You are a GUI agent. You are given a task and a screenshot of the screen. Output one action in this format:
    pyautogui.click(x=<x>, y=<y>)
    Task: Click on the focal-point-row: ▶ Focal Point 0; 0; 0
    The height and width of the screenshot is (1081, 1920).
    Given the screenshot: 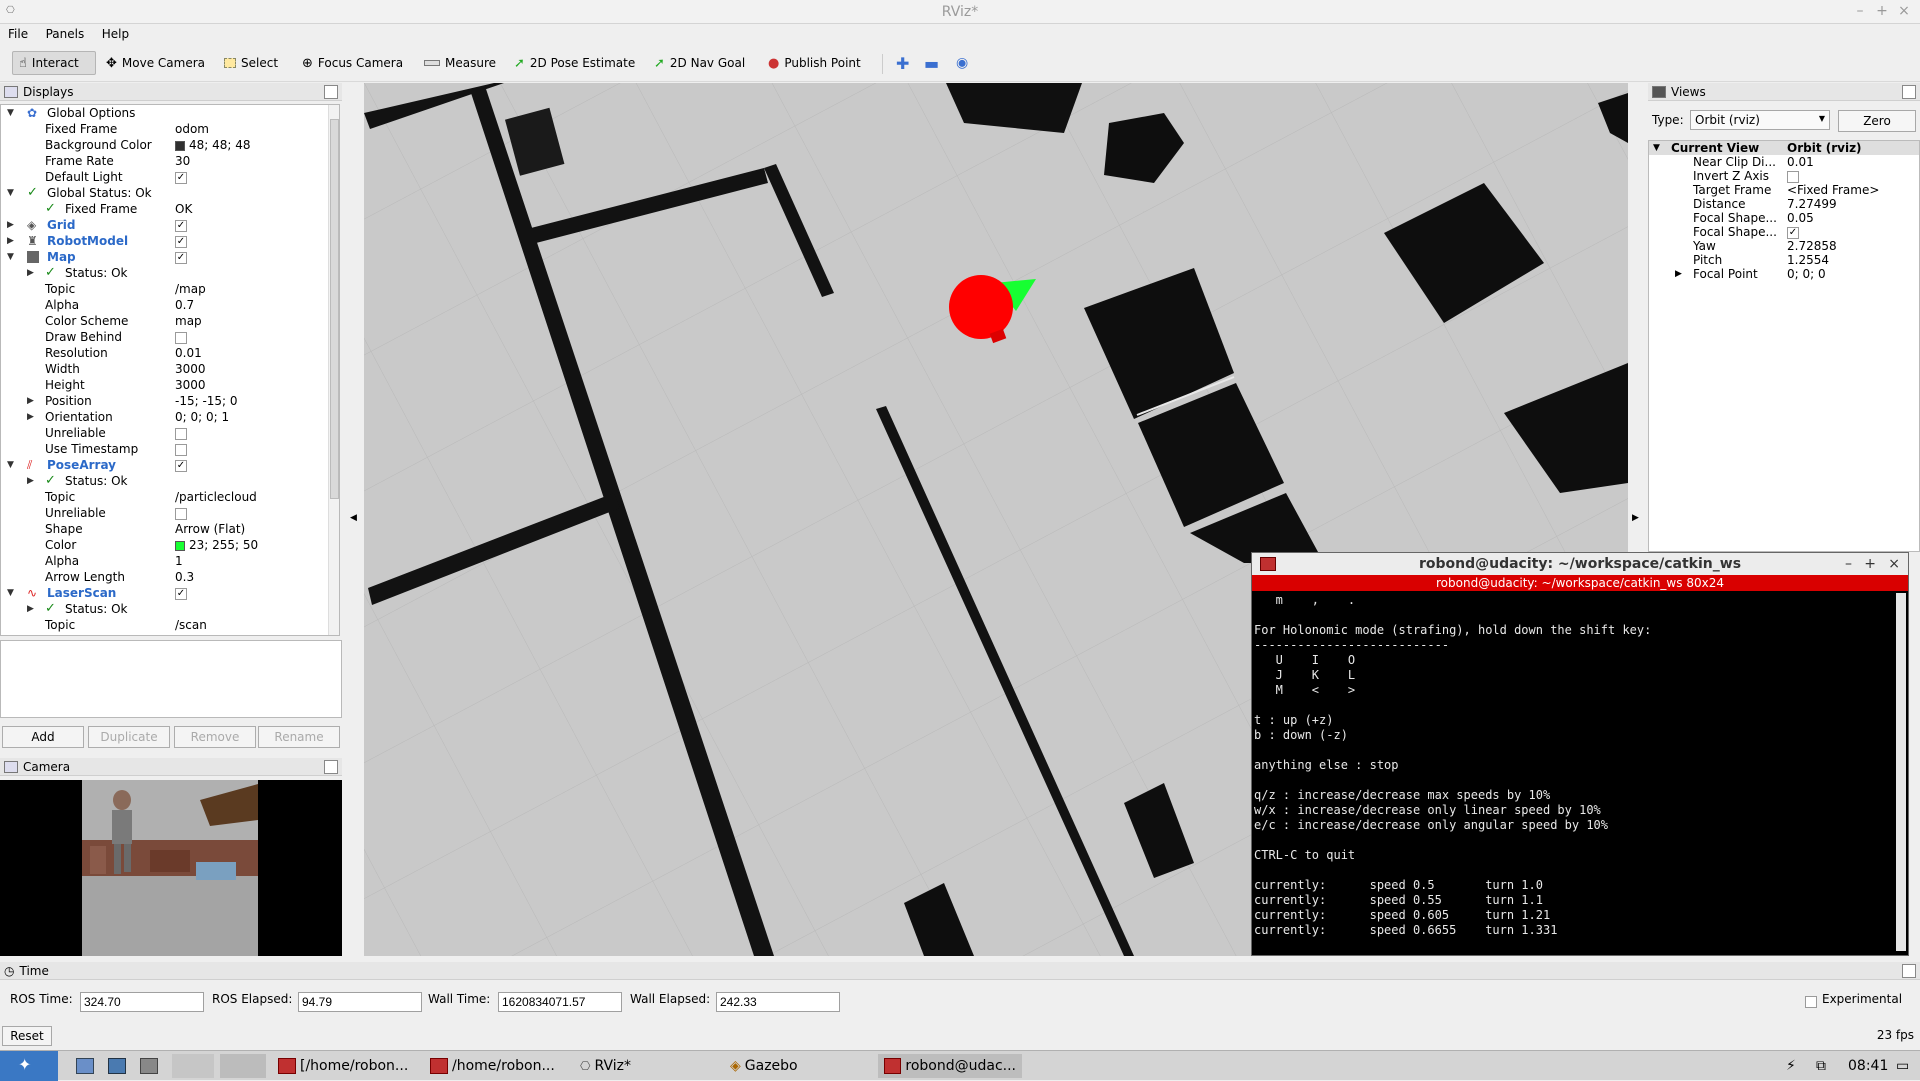 What is the action you would take?
    pyautogui.click(x=1784, y=274)
    